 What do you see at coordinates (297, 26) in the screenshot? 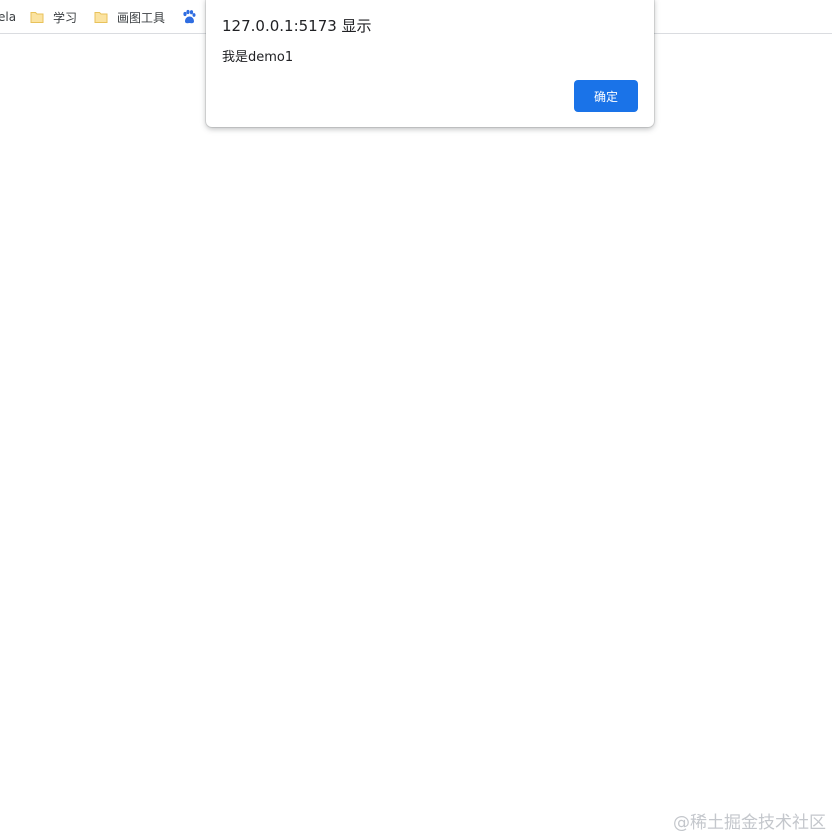
I see `alert-title: 127.0.0.1:5173 显示` at bounding box center [297, 26].